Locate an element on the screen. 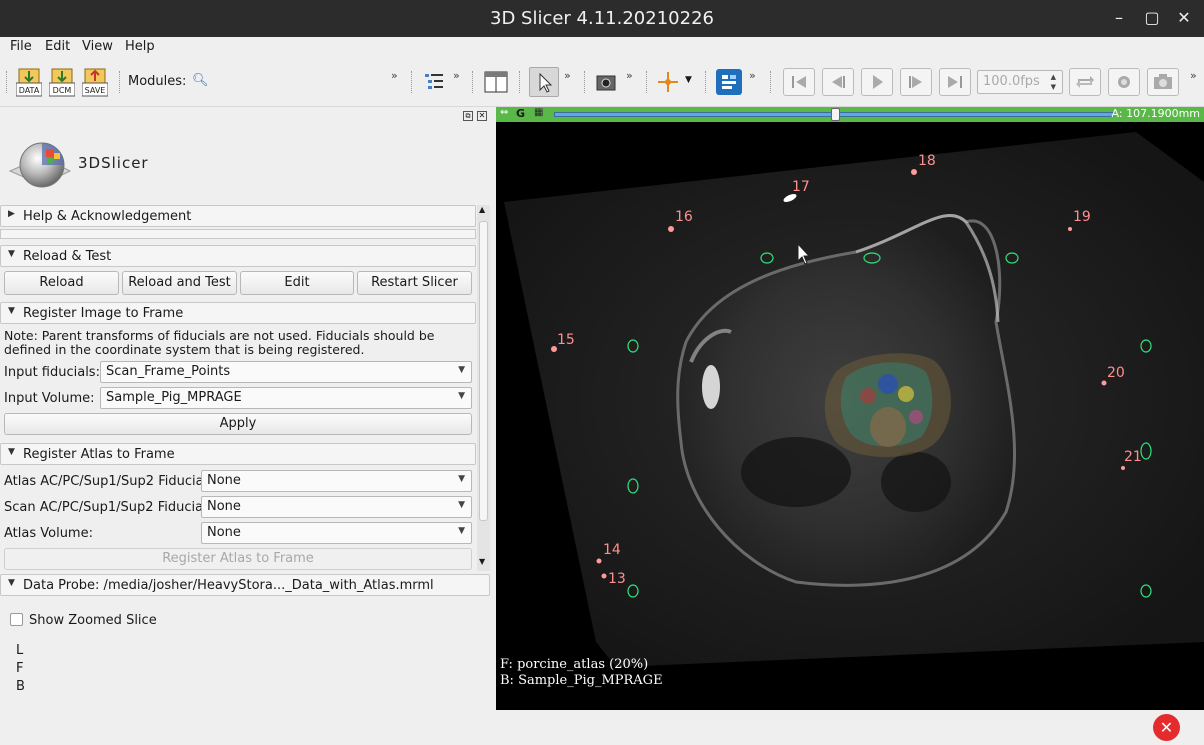 The height and width of the screenshot is (745, 1204). menu-help: Help is located at coordinates (140, 46).